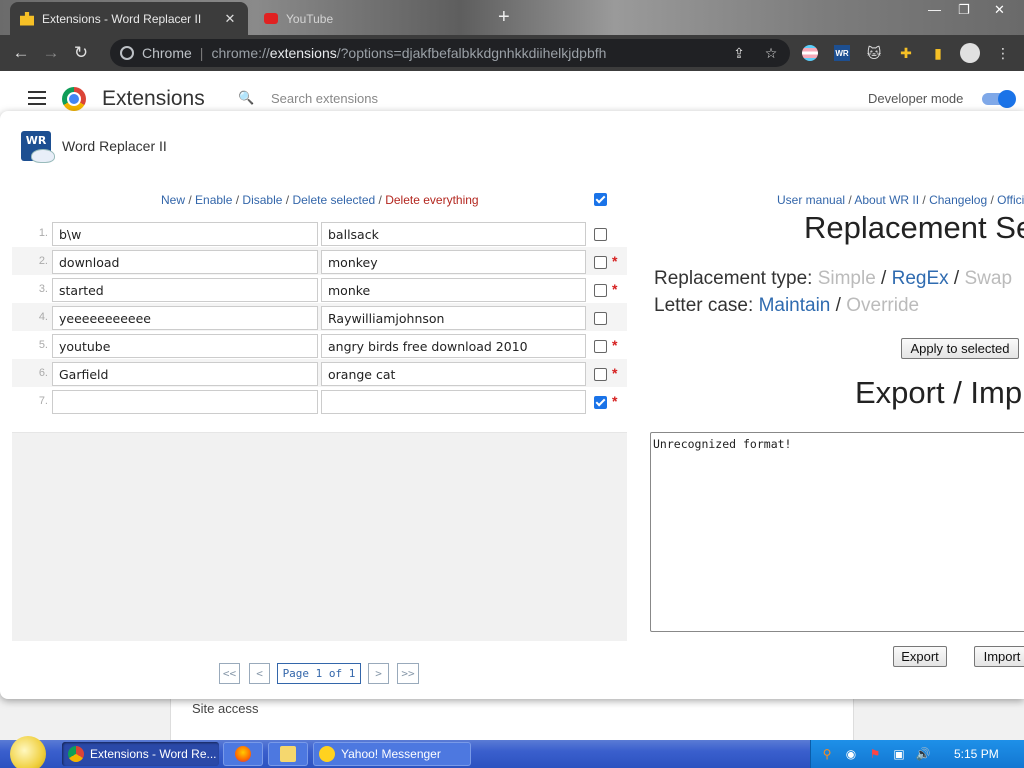 The height and width of the screenshot is (768, 1024). I want to click on first-page-button: <<, so click(229, 673).